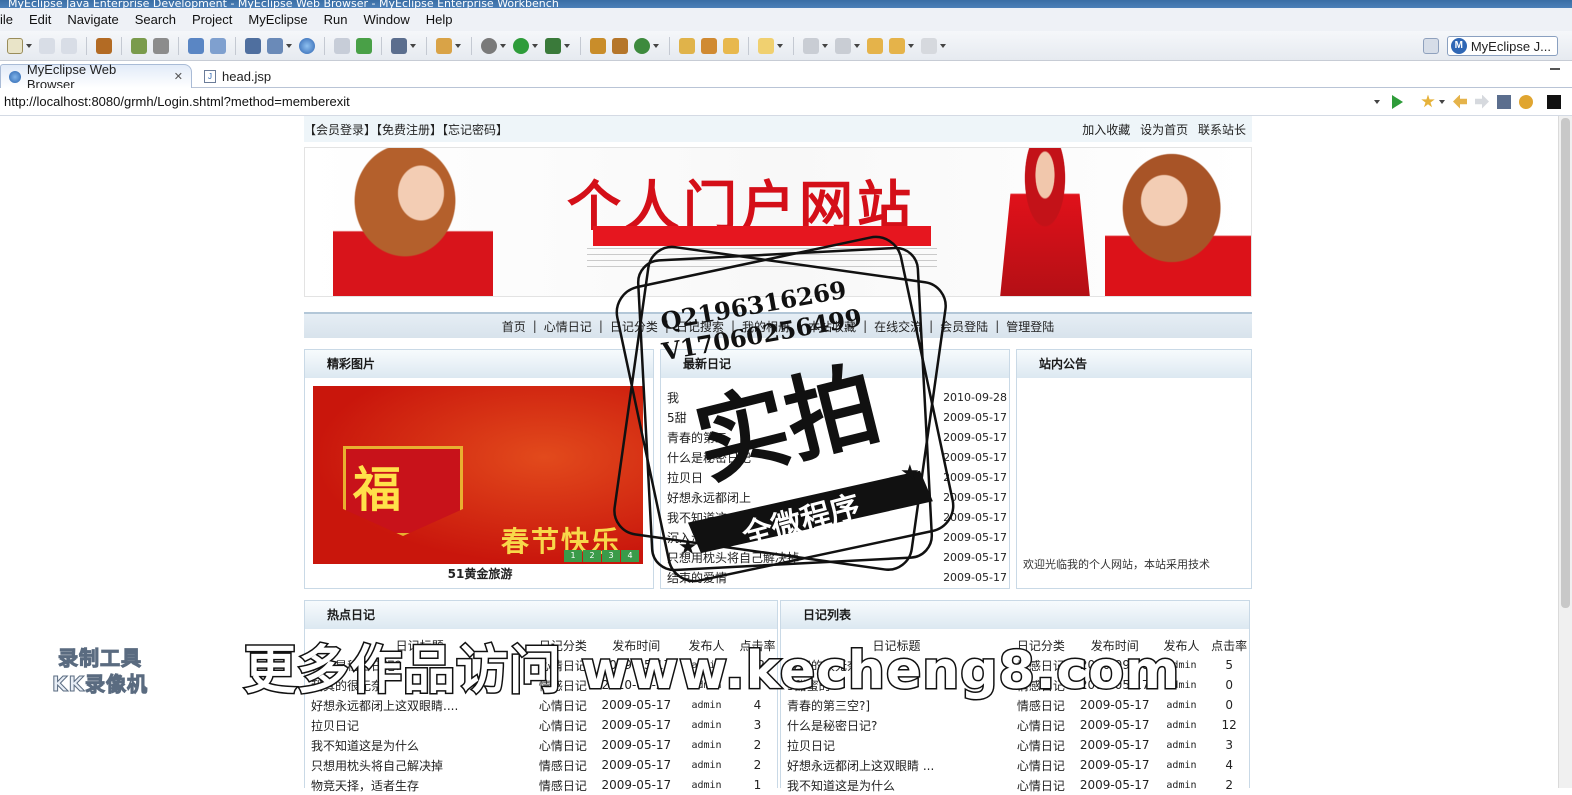 The height and width of the screenshot is (795, 1572). Describe the element at coordinates (503, 45) in the screenshot. I see `debug-dropdown-icon` at that location.